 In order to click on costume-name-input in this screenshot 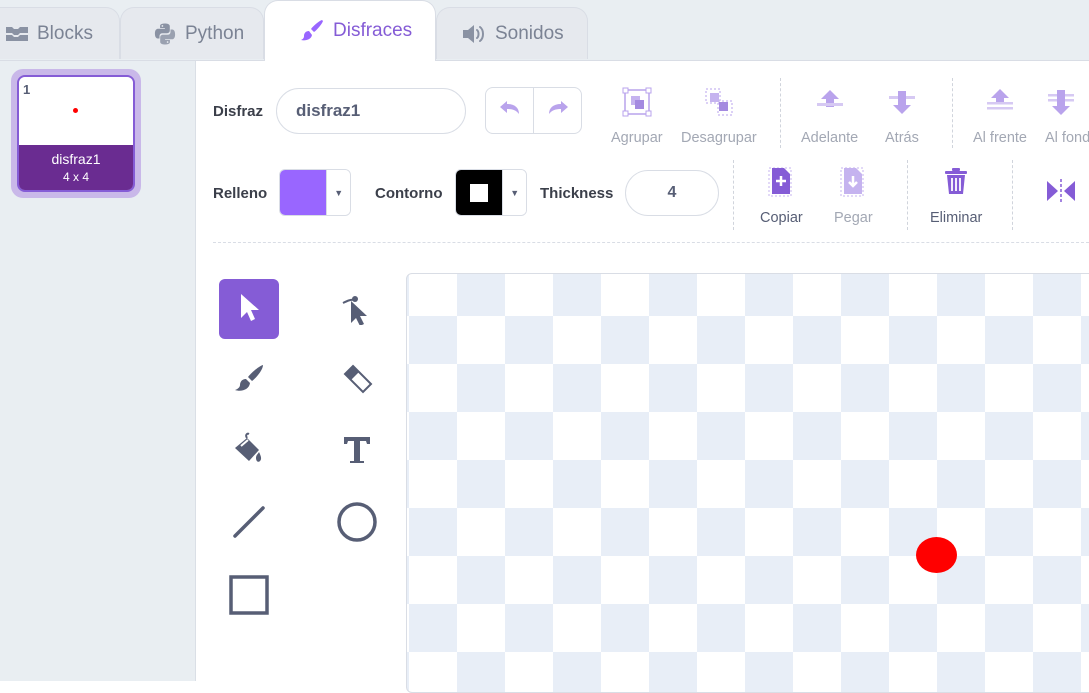, I will do `click(371, 111)`.